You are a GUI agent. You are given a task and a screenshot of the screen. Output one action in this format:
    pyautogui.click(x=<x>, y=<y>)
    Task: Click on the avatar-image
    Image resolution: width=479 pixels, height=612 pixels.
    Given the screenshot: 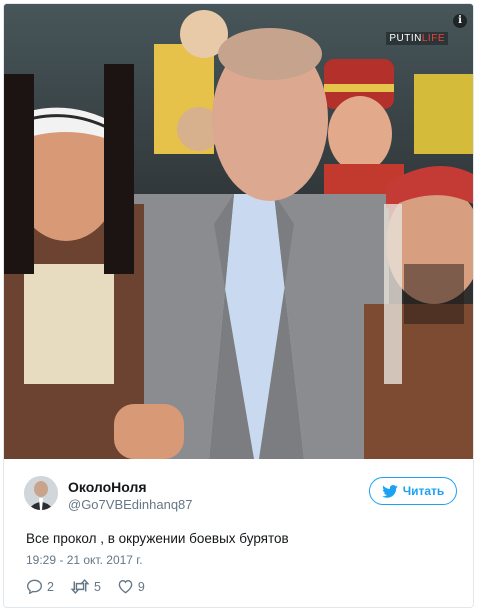 What is the action you would take?
    pyautogui.click(x=41, y=493)
    